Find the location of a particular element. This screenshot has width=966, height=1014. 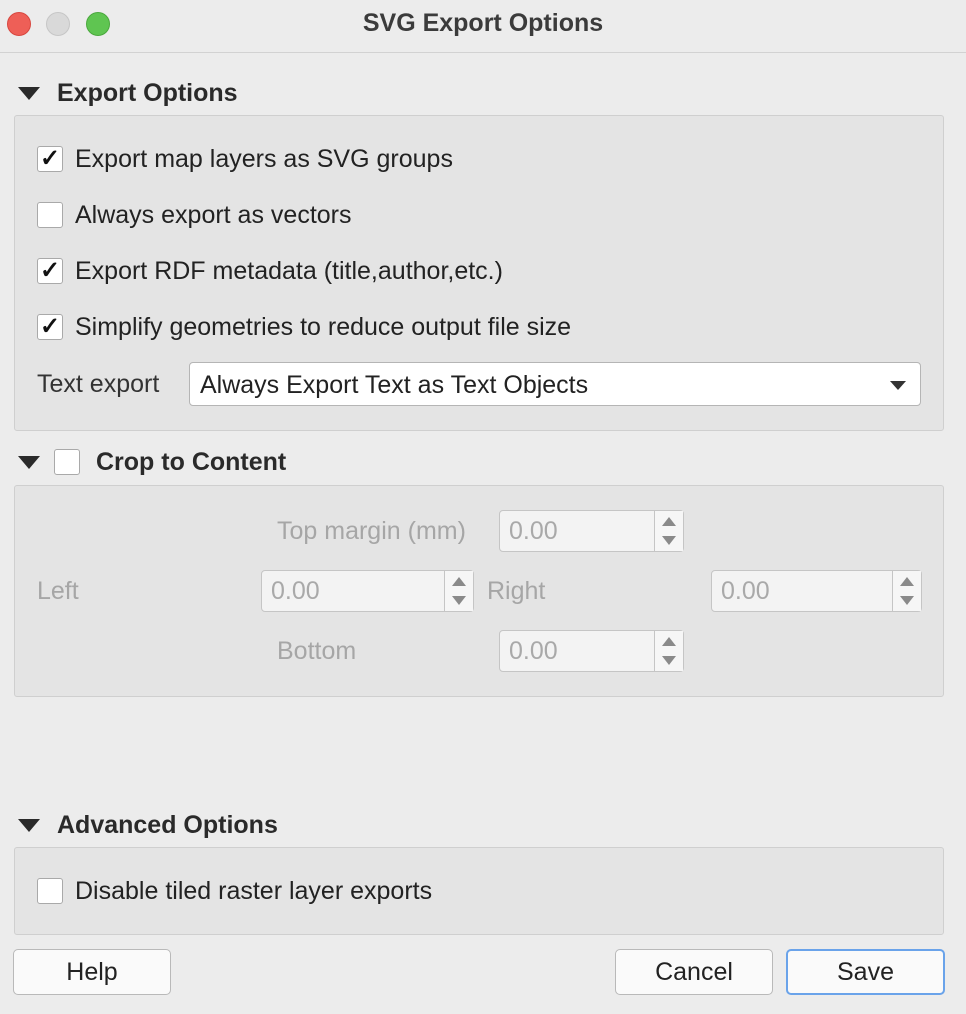

top-margin-spinbox: 0.00 is located at coordinates (591, 531).